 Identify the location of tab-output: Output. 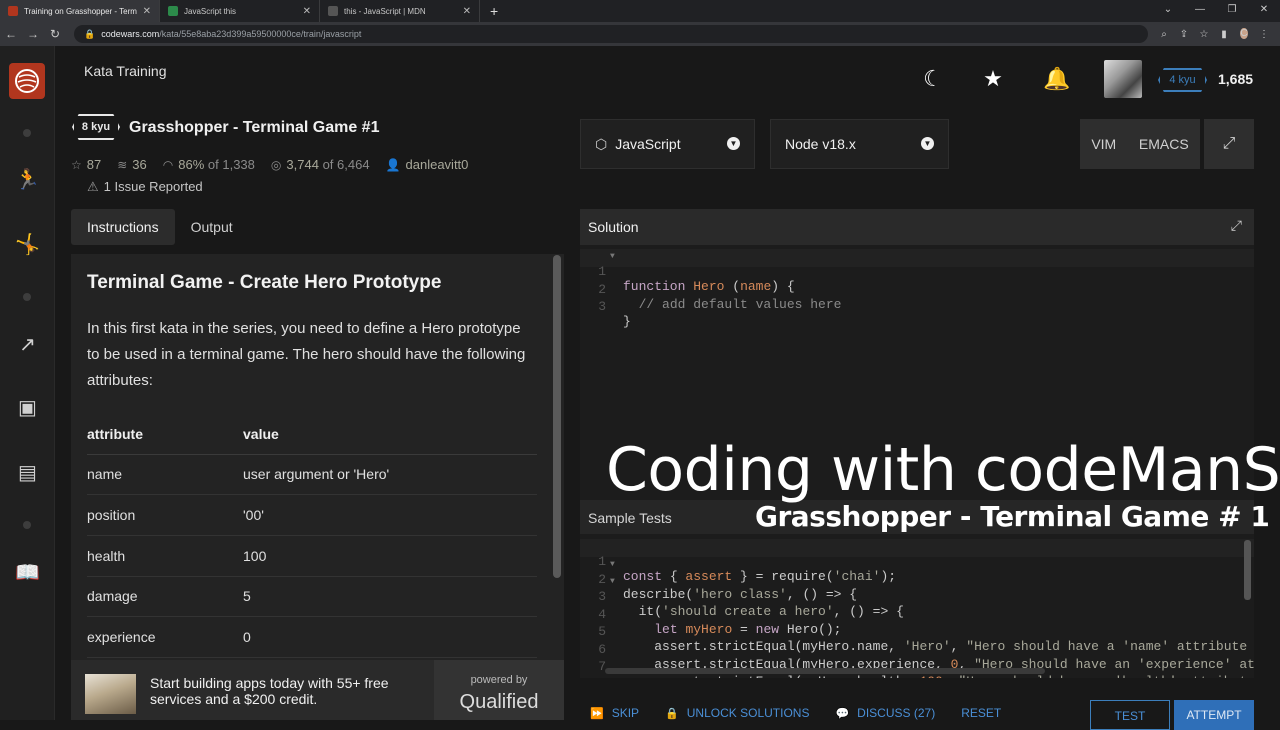
(212, 227).